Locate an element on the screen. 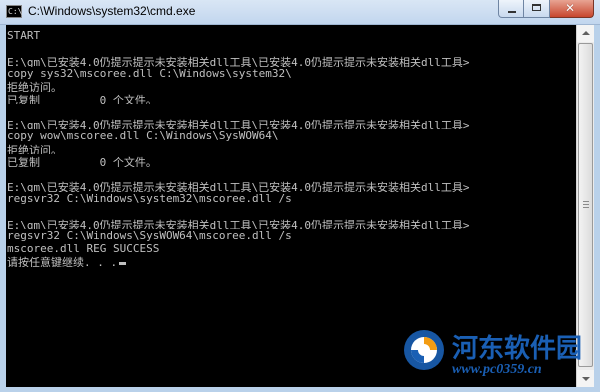 The width and height of the screenshot is (600, 392). console-line: START is located at coordinates (24, 35).